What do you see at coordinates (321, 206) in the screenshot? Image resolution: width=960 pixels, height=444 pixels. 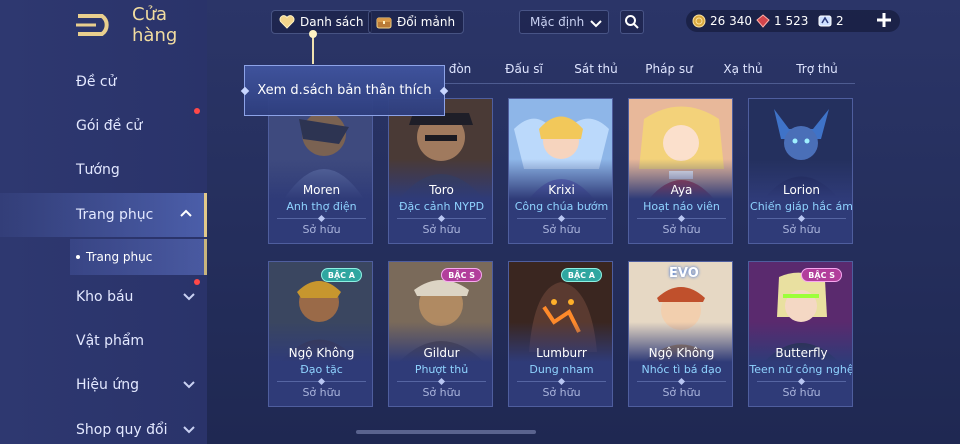 I see `skin-name: Anh thợ điện` at bounding box center [321, 206].